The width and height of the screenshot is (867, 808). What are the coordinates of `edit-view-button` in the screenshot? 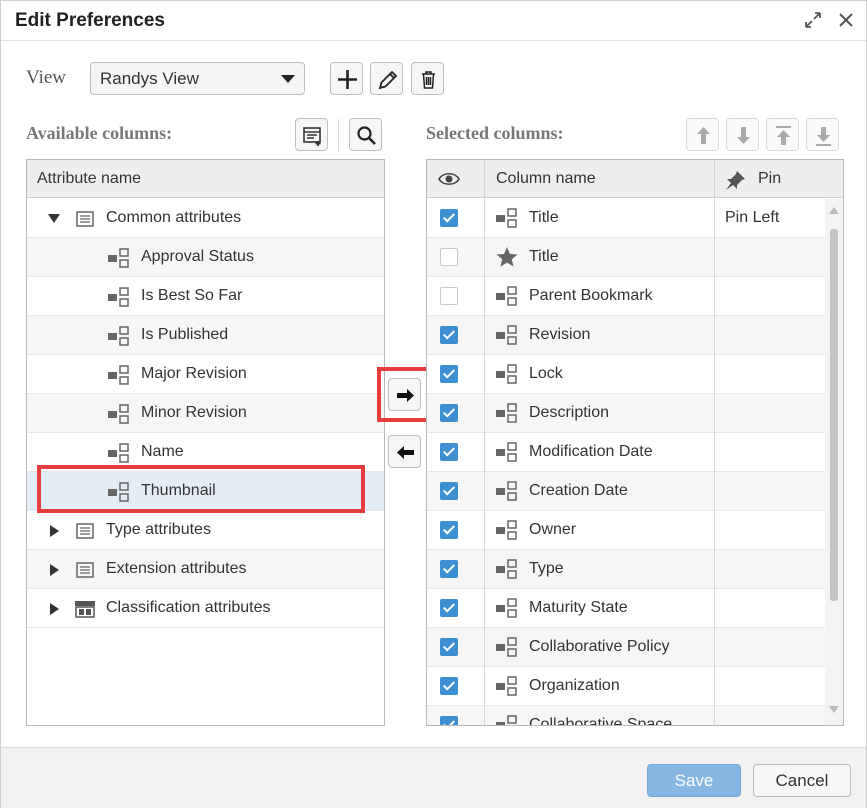 It's located at (386, 78).